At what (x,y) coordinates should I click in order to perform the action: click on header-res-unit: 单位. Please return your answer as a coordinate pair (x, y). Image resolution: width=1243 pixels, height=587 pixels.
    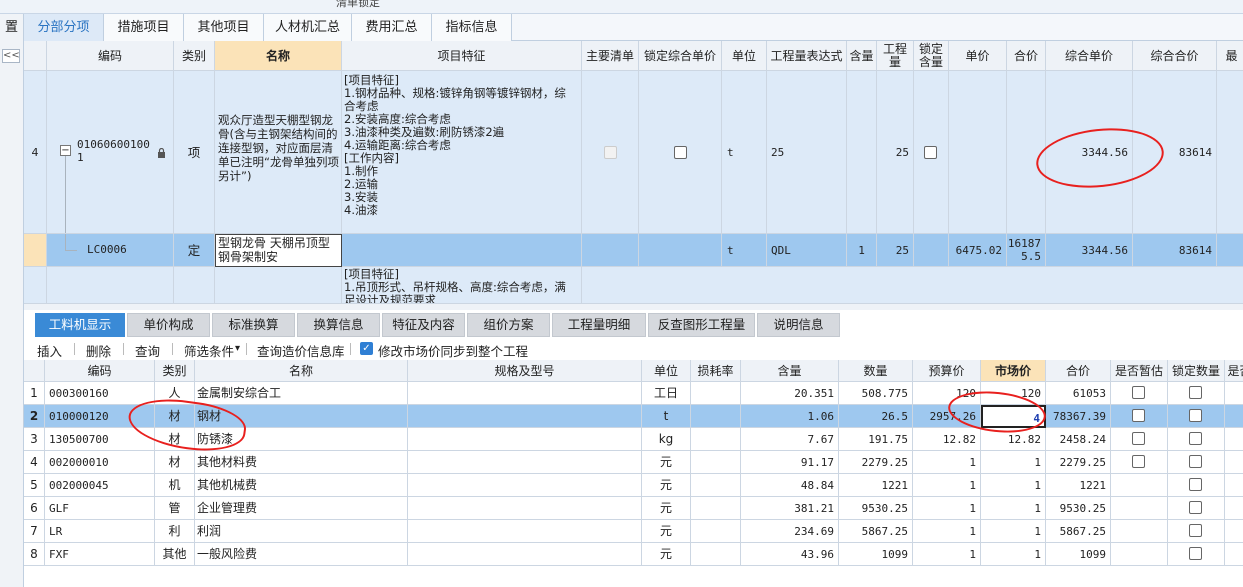
    Looking at the image, I should click on (666, 371).